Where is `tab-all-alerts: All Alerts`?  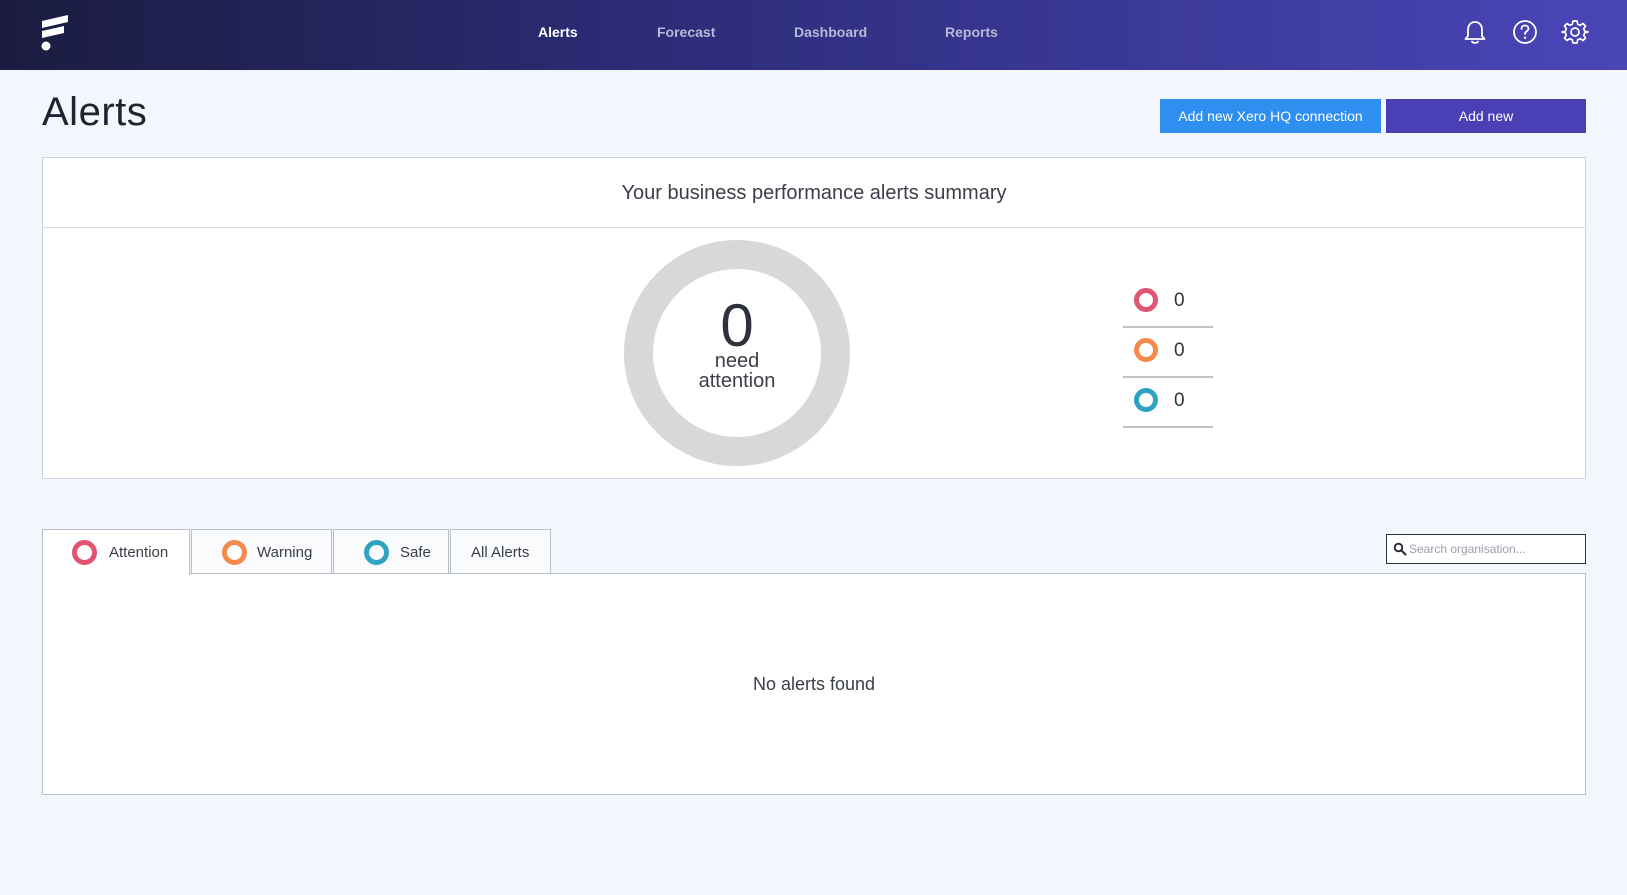 tab-all-alerts: All Alerts is located at coordinates (500, 551).